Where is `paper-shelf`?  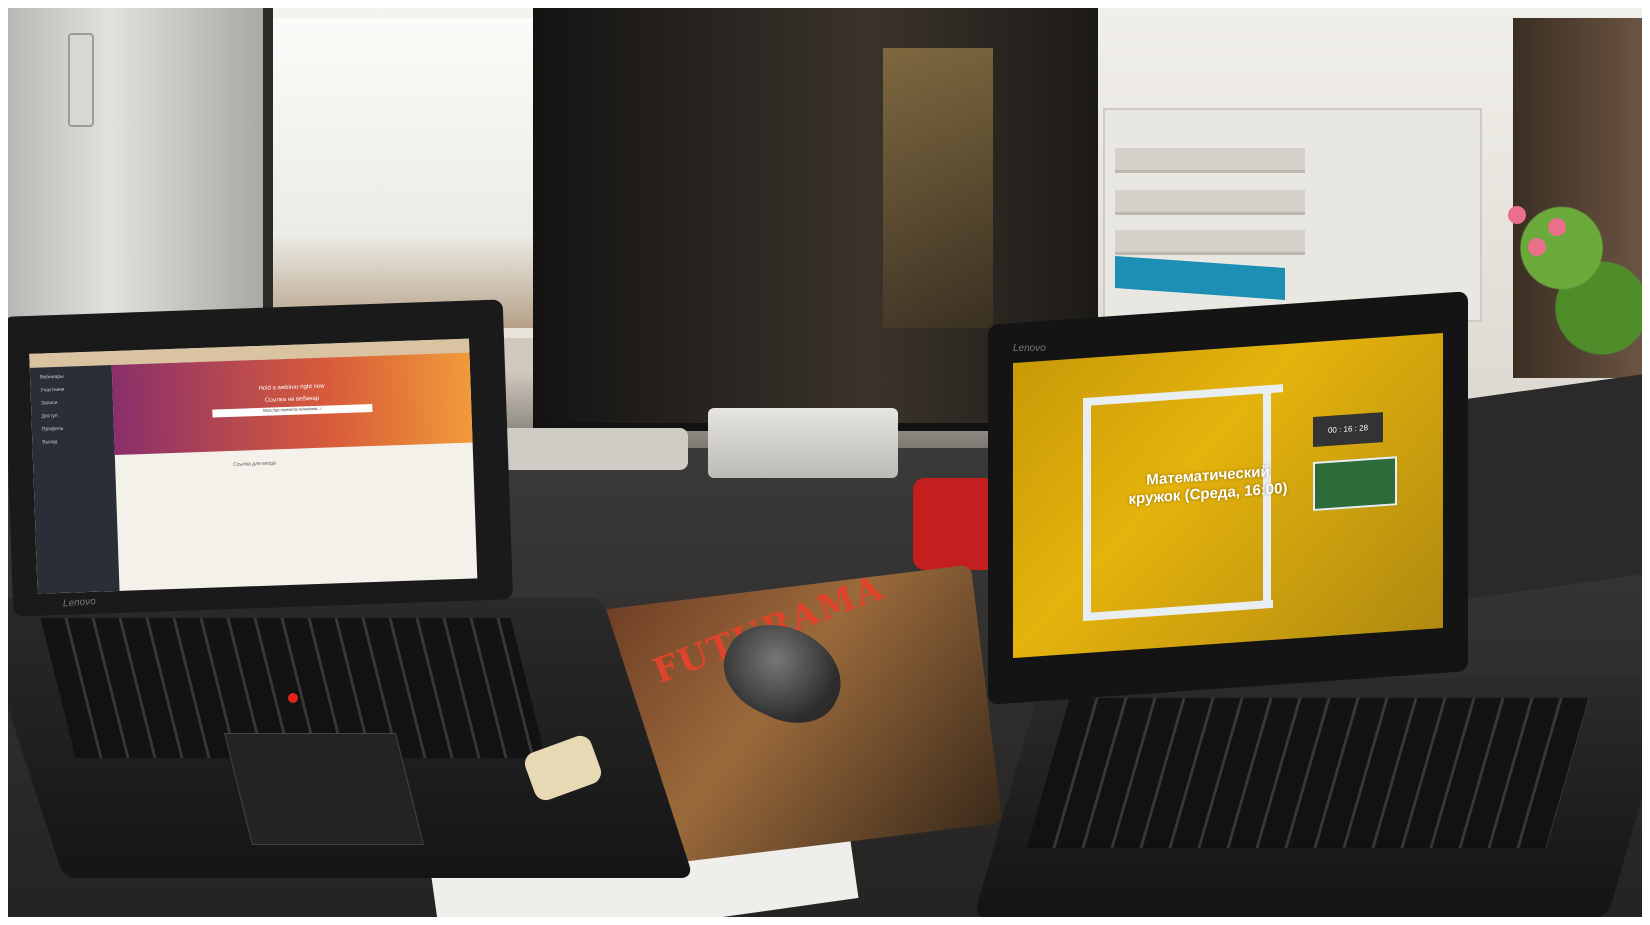
paper-shelf is located at coordinates (1292, 215).